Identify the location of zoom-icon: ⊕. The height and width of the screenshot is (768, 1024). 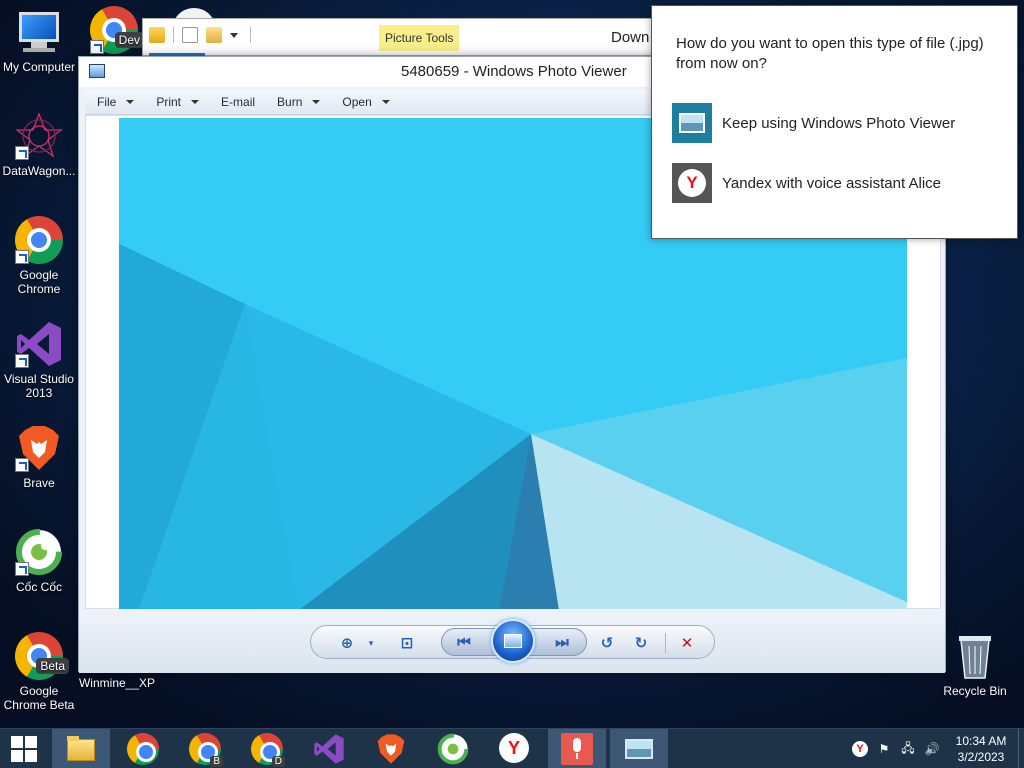
(347, 643).